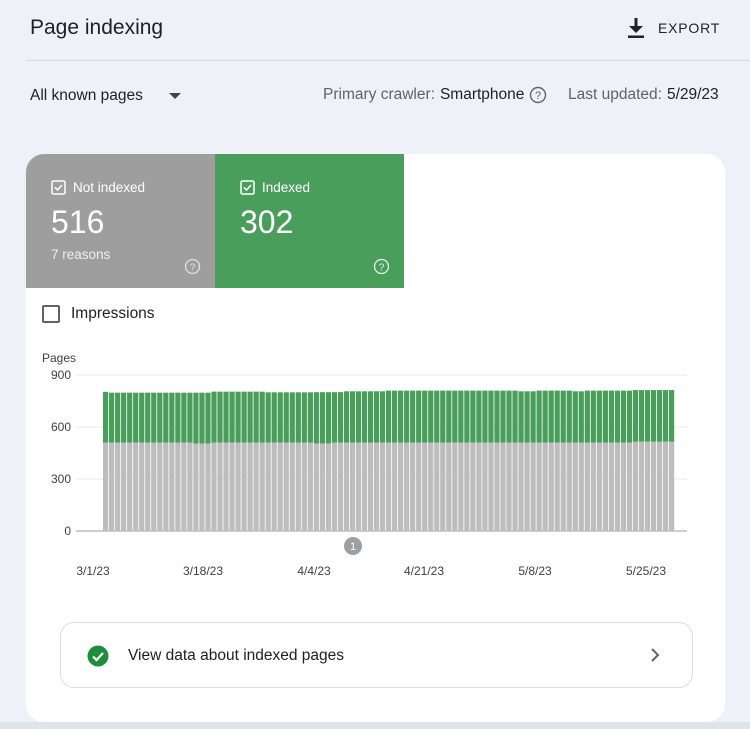  What do you see at coordinates (98, 314) in the screenshot?
I see `impressions-toggle: Impressions` at bounding box center [98, 314].